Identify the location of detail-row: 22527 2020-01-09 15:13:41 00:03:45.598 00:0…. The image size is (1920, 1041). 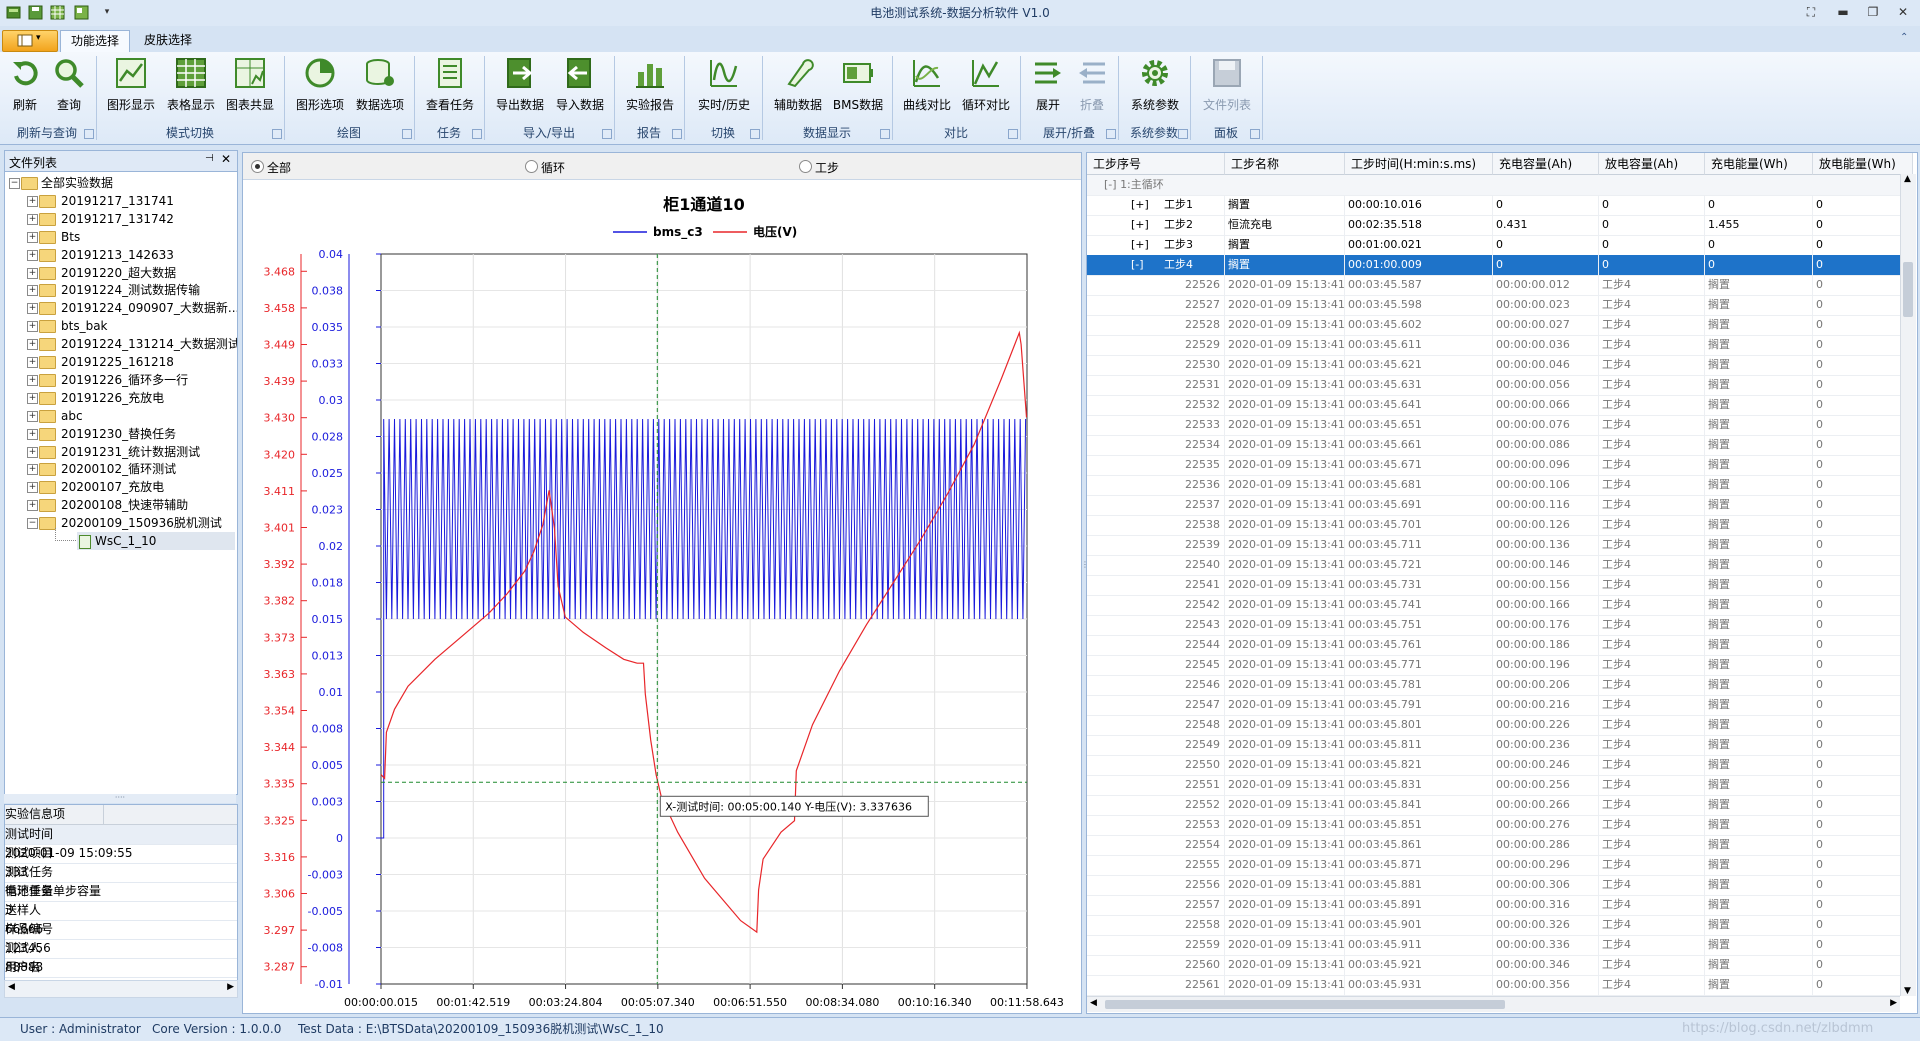
(1500, 305).